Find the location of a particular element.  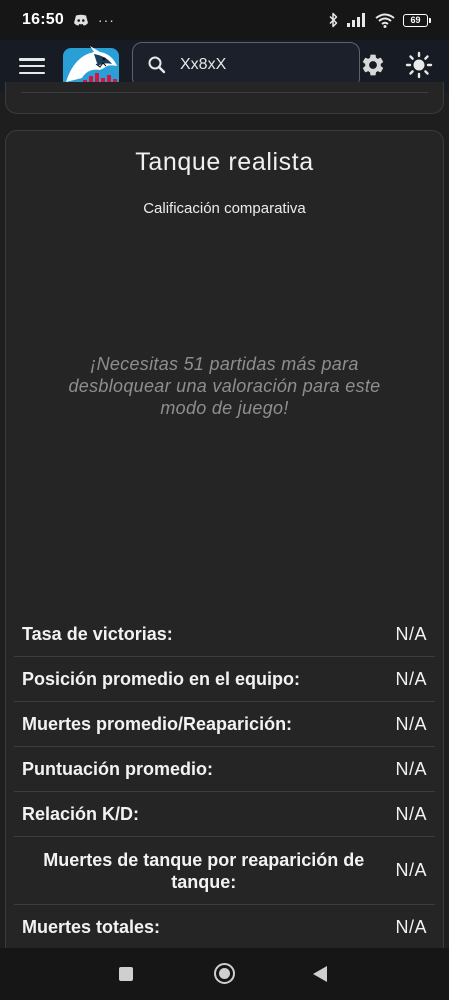

stat-label: Relación K/D: is located at coordinates (81, 813).